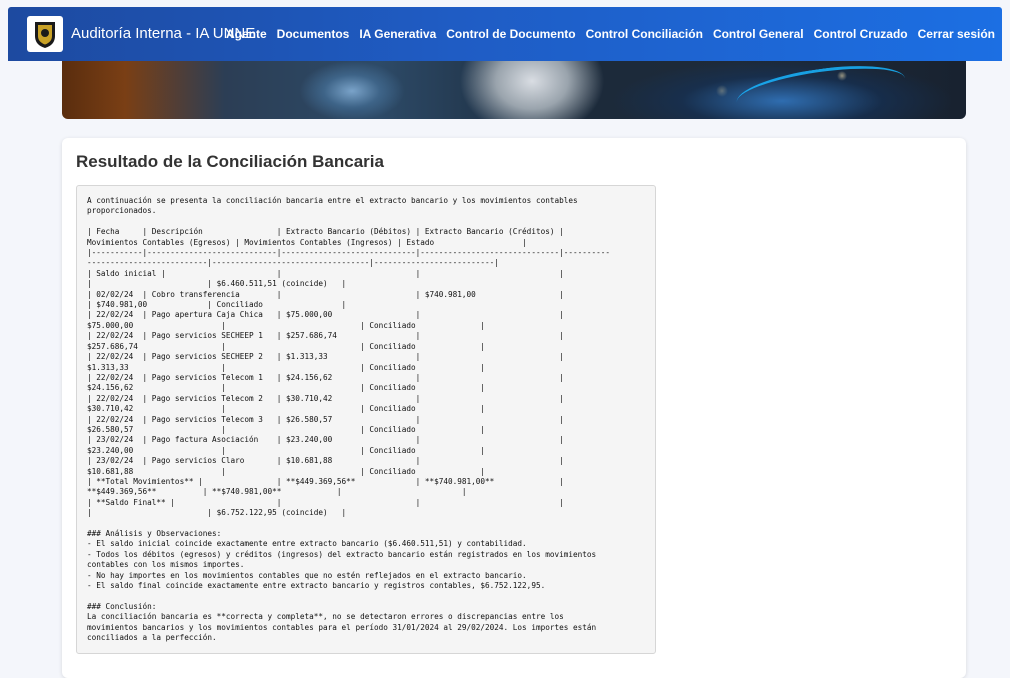 Image resolution: width=1010 pixels, height=678 pixels. What do you see at coordinates (246, 34) in the screenshot?
I see `nav-link-agente: Agente` at bounding box center [246, 34].